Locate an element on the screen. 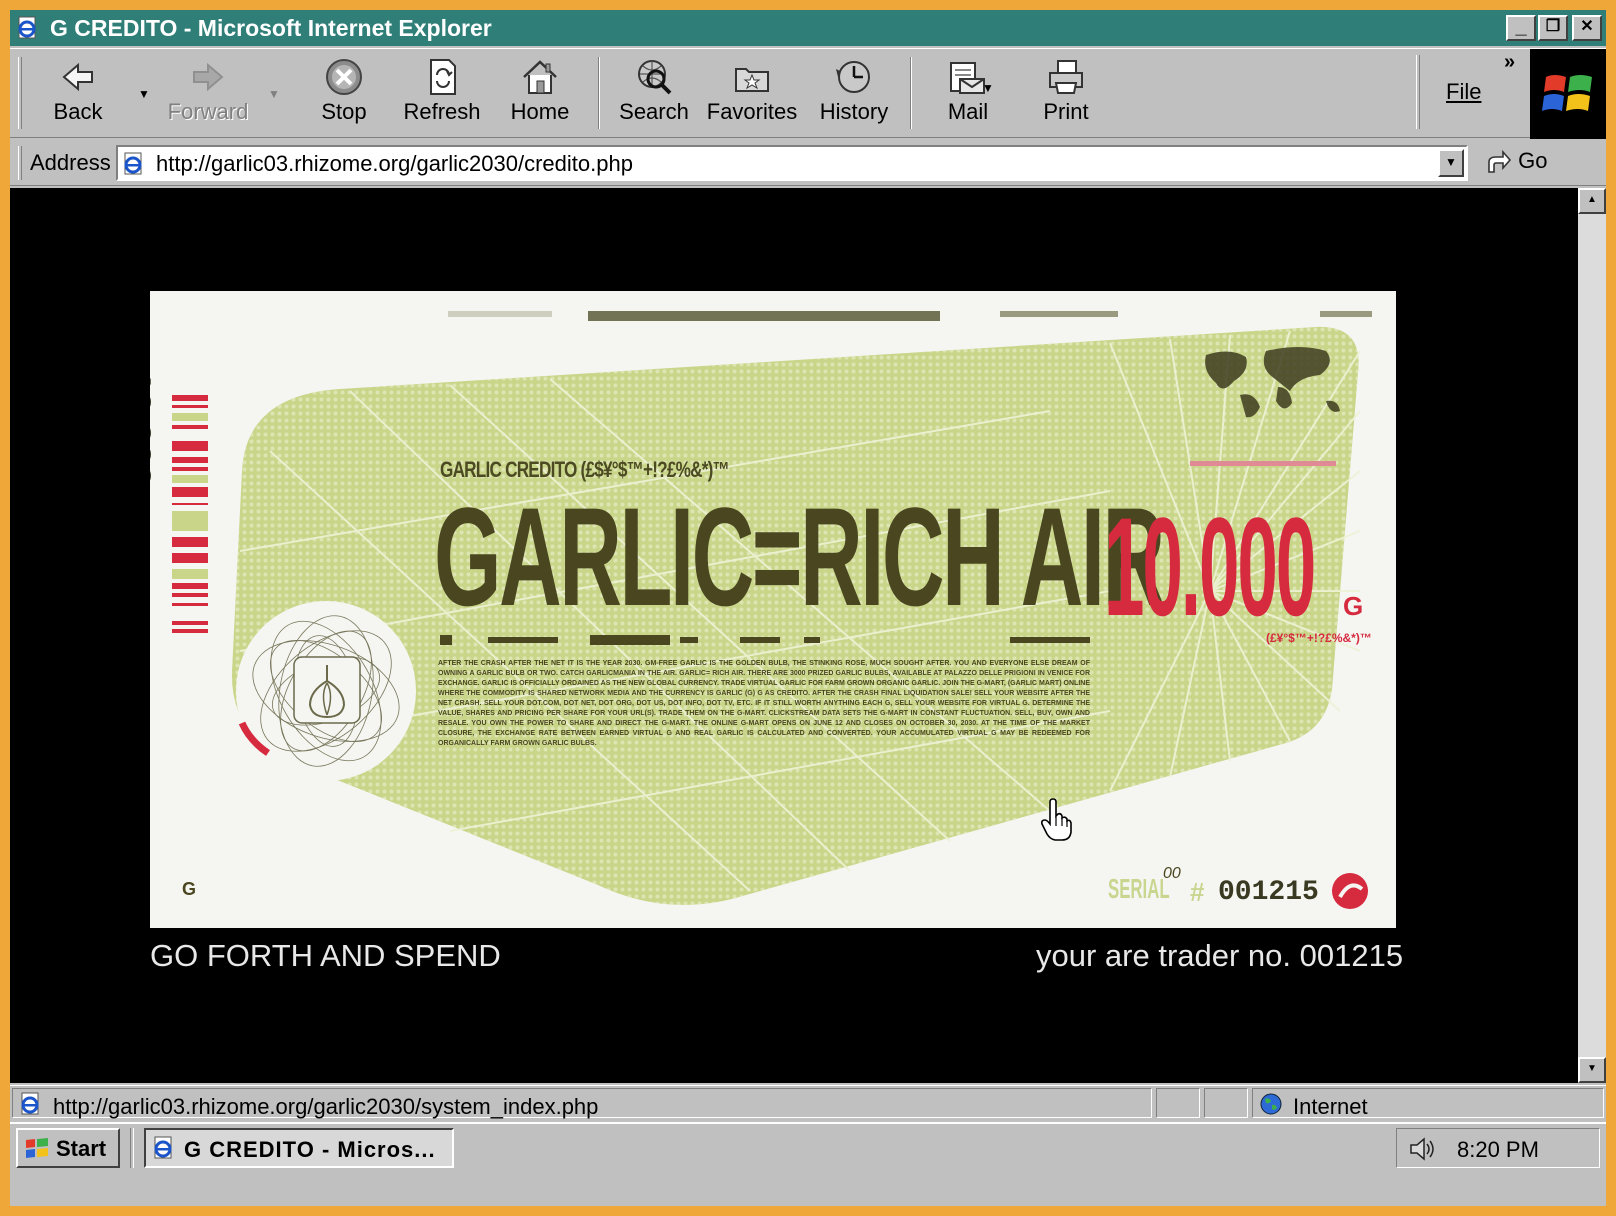 Image resolution: width=1616 pixels, height=1216 pixels. restore-button: ❐ is located at coordinates (1553, 28).